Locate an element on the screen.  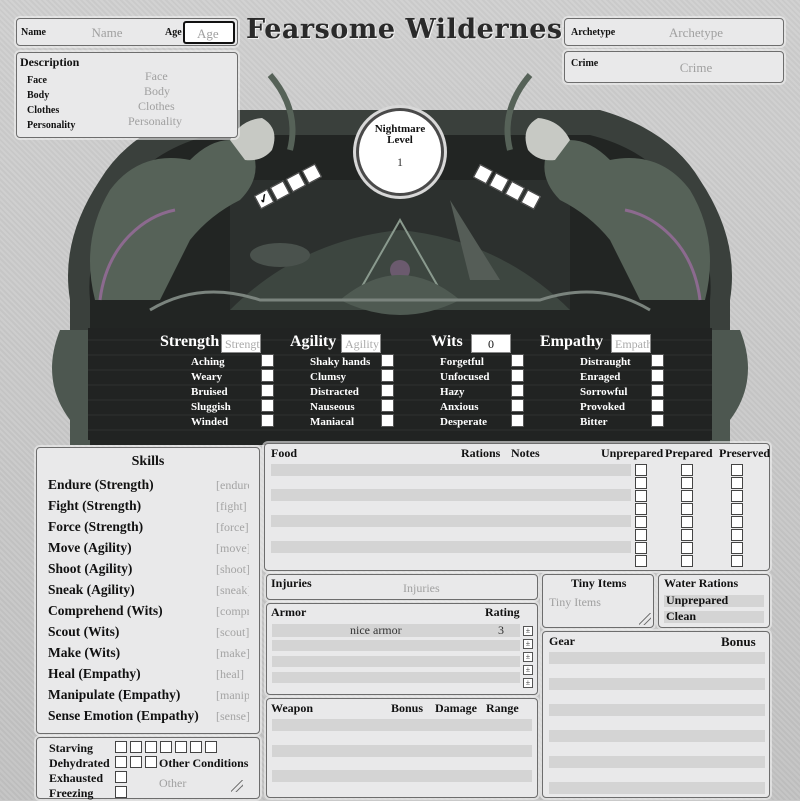
skill-field: [endure] is located at coordinates (232, 485).